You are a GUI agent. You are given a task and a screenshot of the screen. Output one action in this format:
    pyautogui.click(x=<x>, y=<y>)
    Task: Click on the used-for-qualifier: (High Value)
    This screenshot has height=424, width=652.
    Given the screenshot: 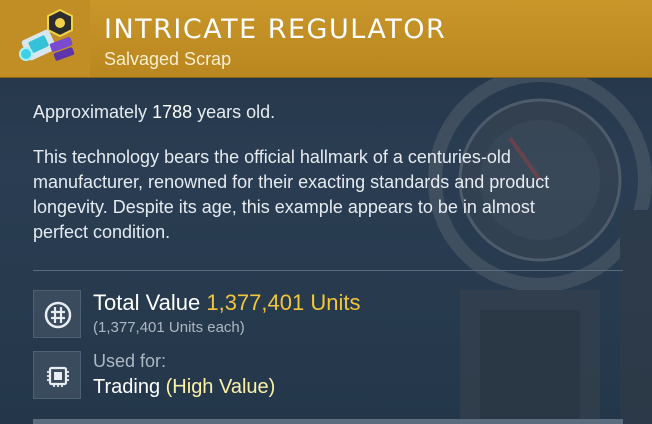 What is the action you would take?
    pyautogui.click(x=220, y=387)
    